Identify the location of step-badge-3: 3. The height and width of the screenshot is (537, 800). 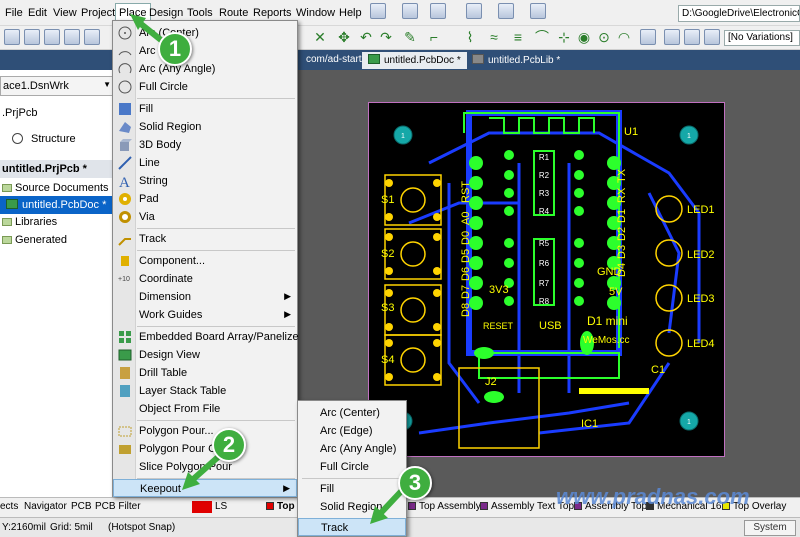
(415, 483).